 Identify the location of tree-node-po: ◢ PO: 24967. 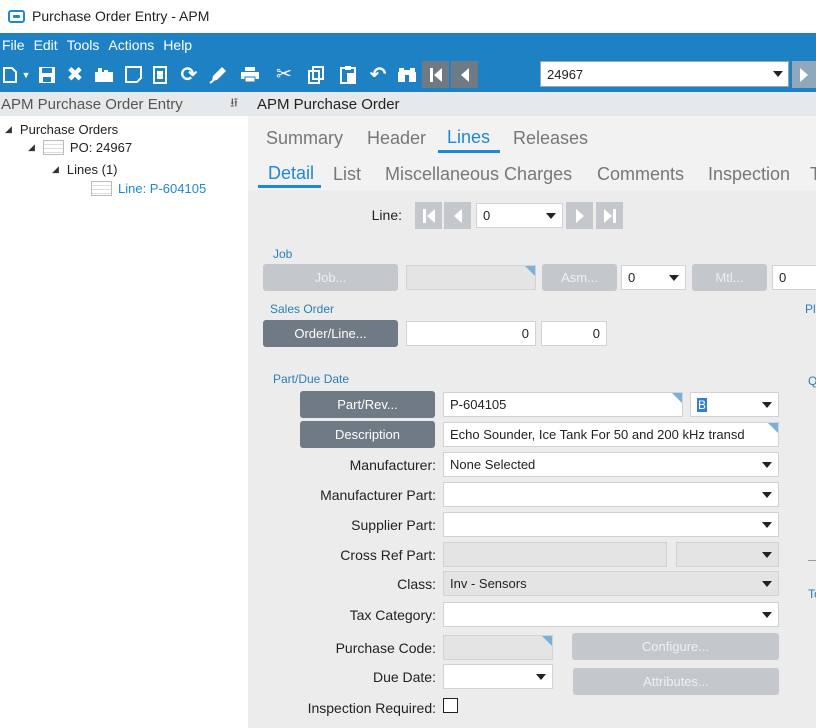
(80, 147).